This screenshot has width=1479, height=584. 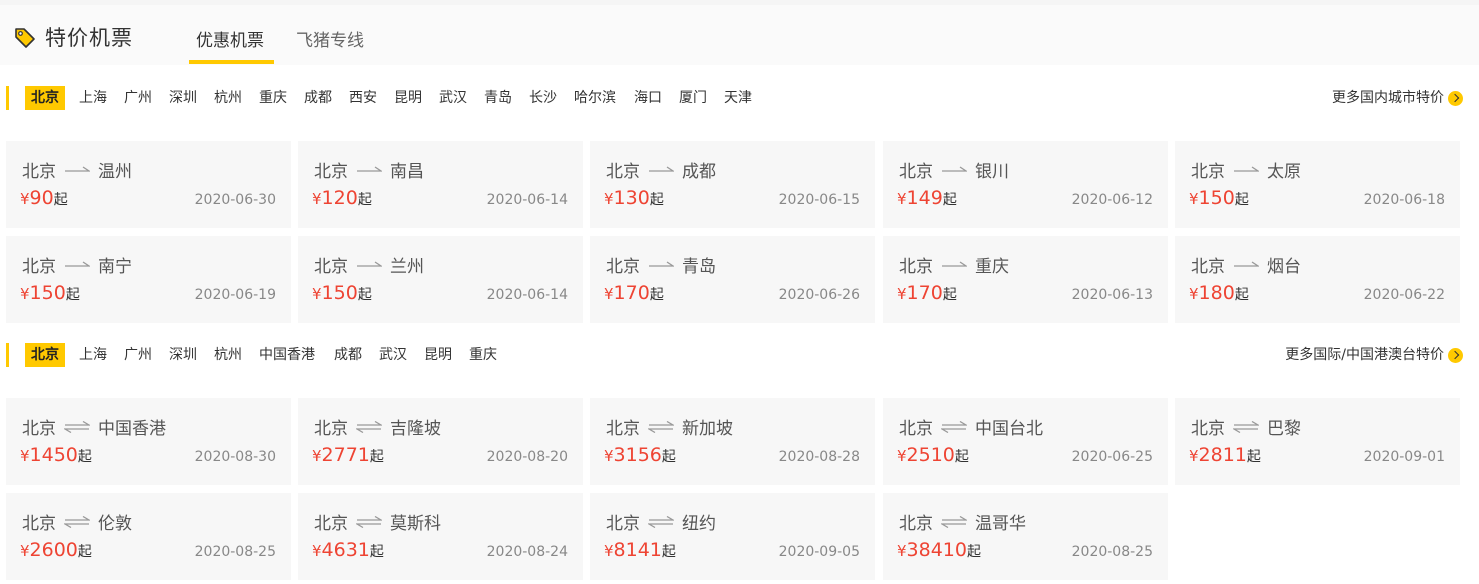 I want to click on departure-date: 2020-06-22, so click(x=1404, y=295).